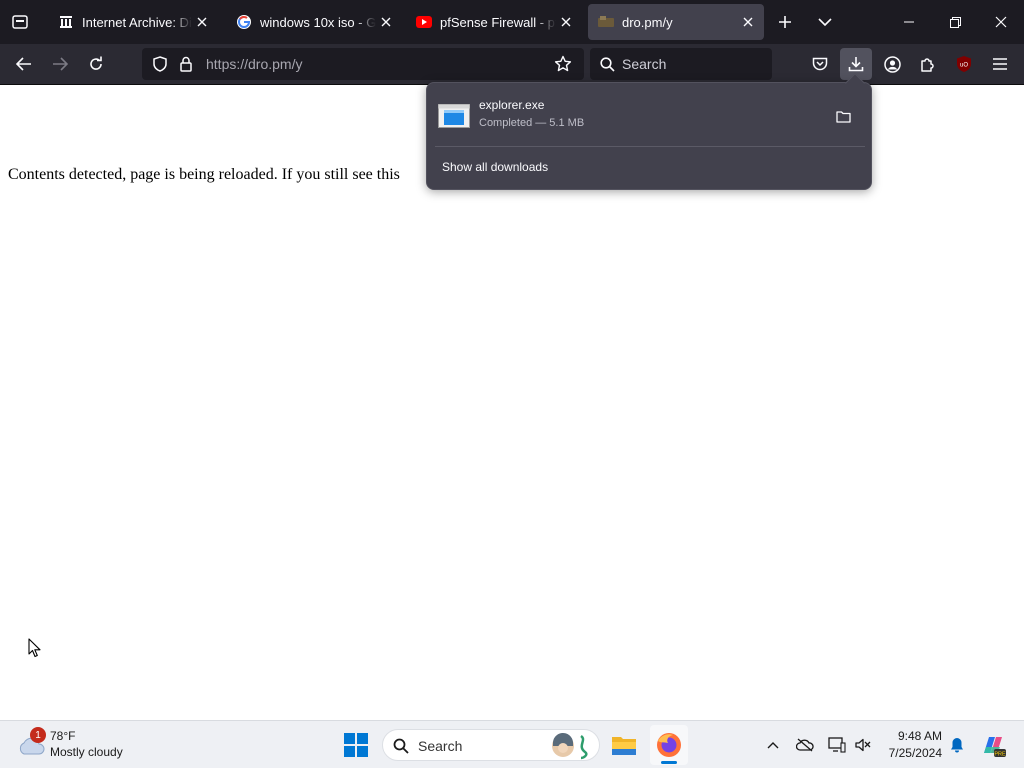 This screenshot has height=768, width=1024. What do you see at coordinates (669, 762) in the screenshot?
I see `active-app-indicator` at bounding box center [669, 762].